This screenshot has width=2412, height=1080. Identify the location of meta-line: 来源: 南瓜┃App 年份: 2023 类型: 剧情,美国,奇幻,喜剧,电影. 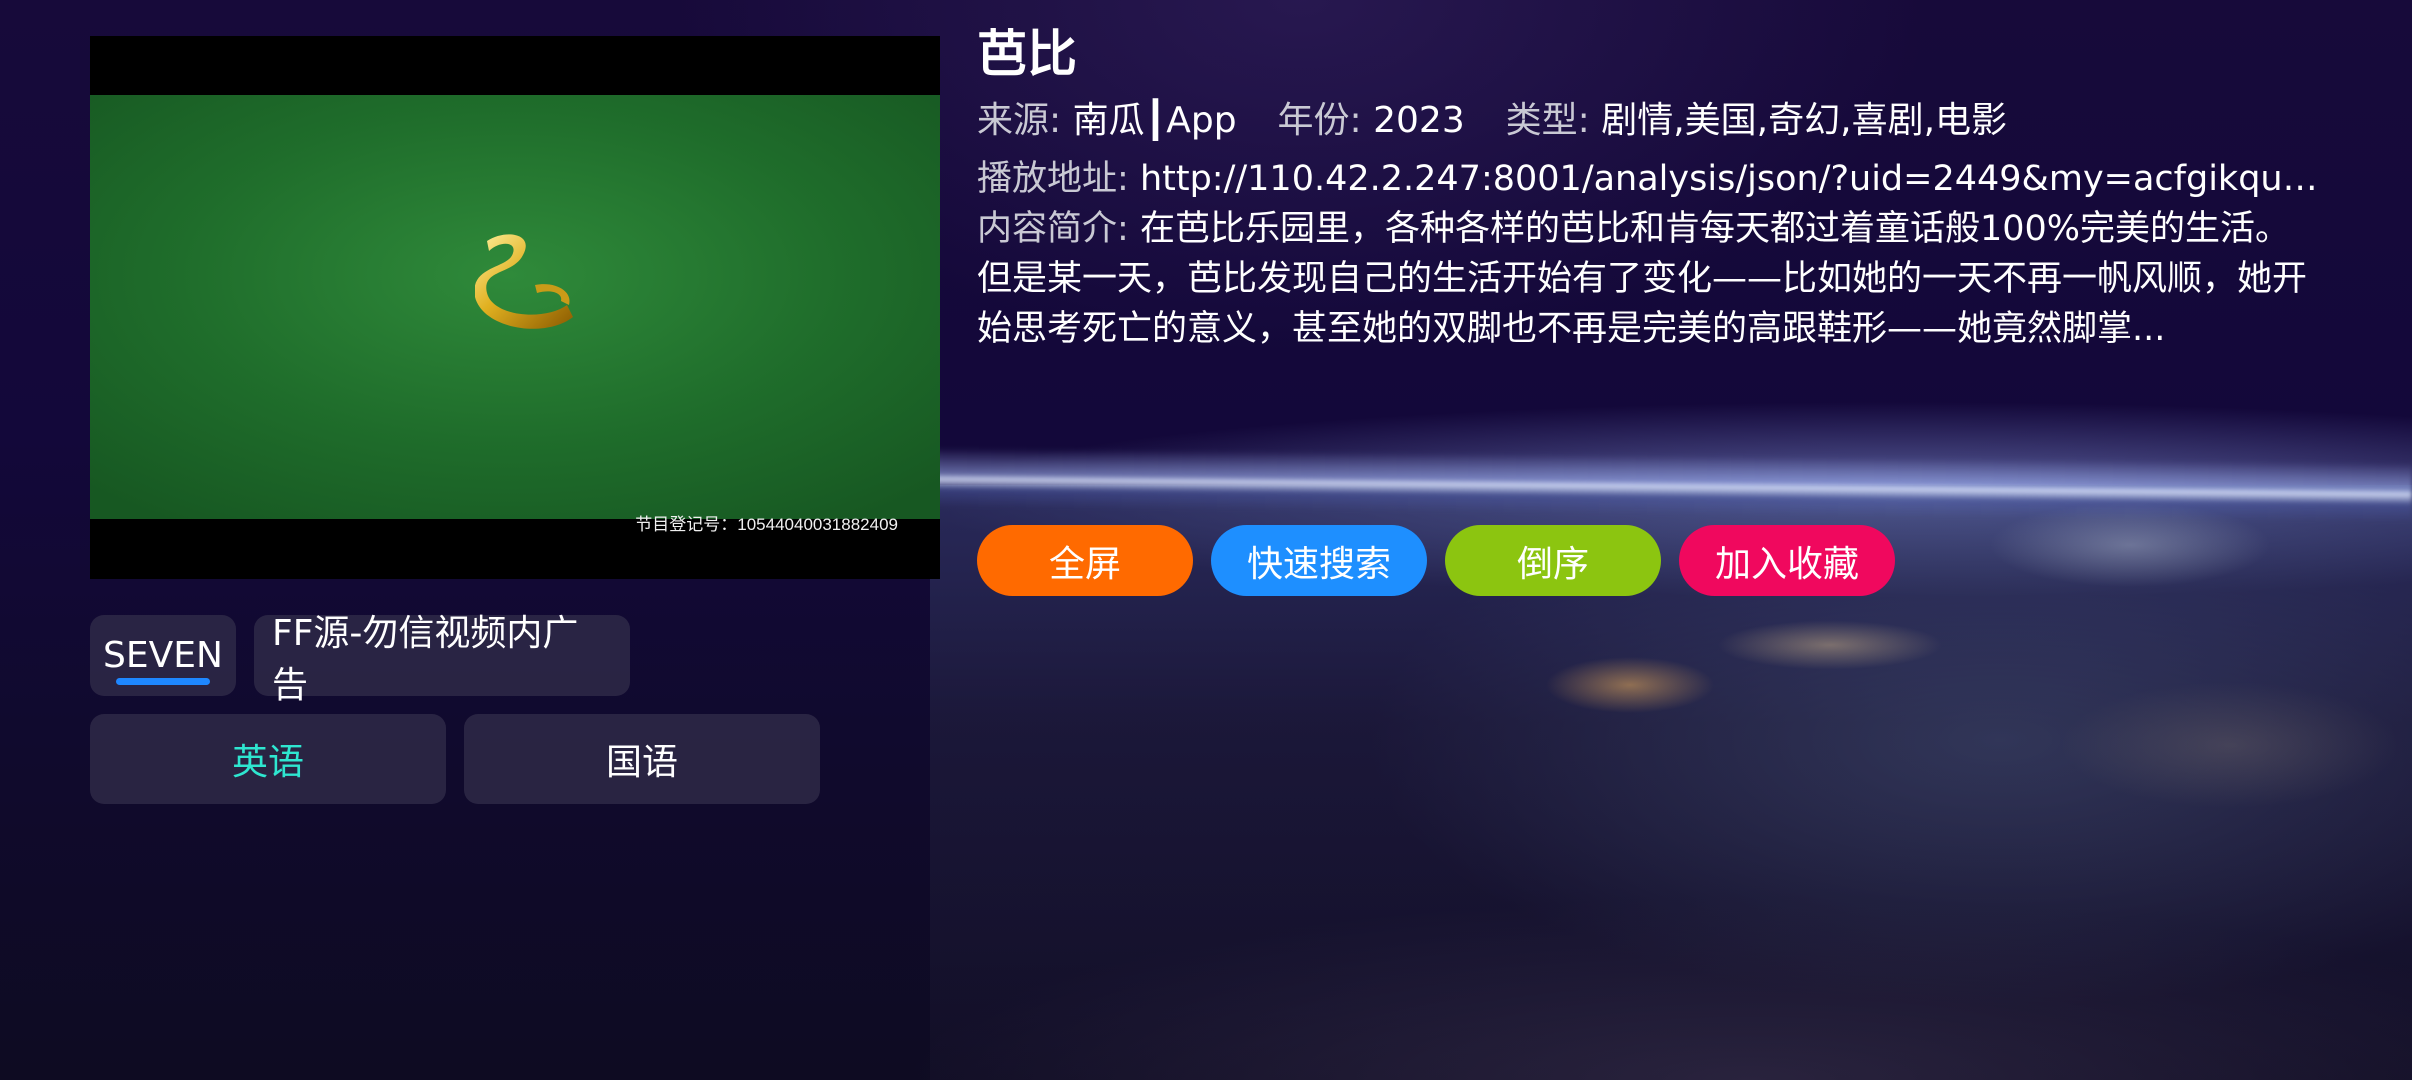
(1492, 121).